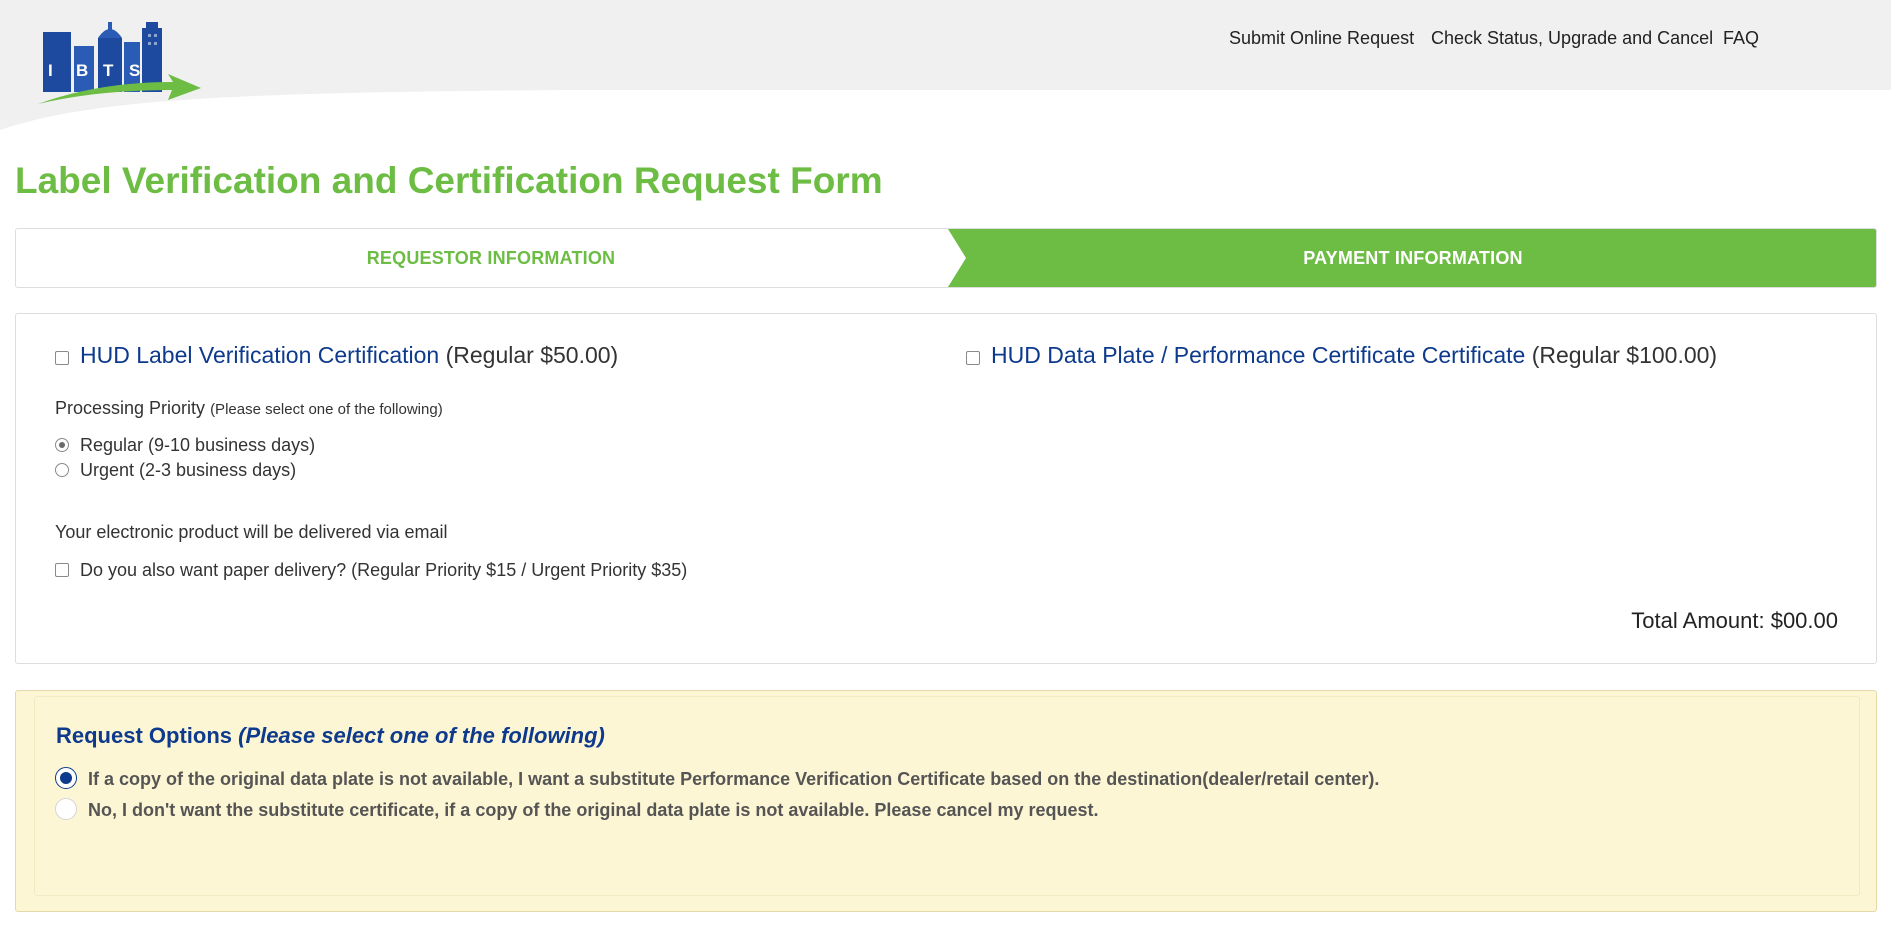  What do you see at coordinates (50, 70) in the screenshot?
I see `logo-letter-i: I` at bounding box center [50, 70].